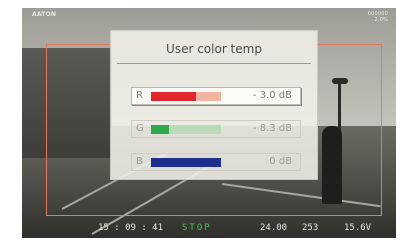  What do you see at coordinates (272, 95) in the screenshot?
I see `red-gain-value: - 3.0 dB` at bounding box center [272, 95].